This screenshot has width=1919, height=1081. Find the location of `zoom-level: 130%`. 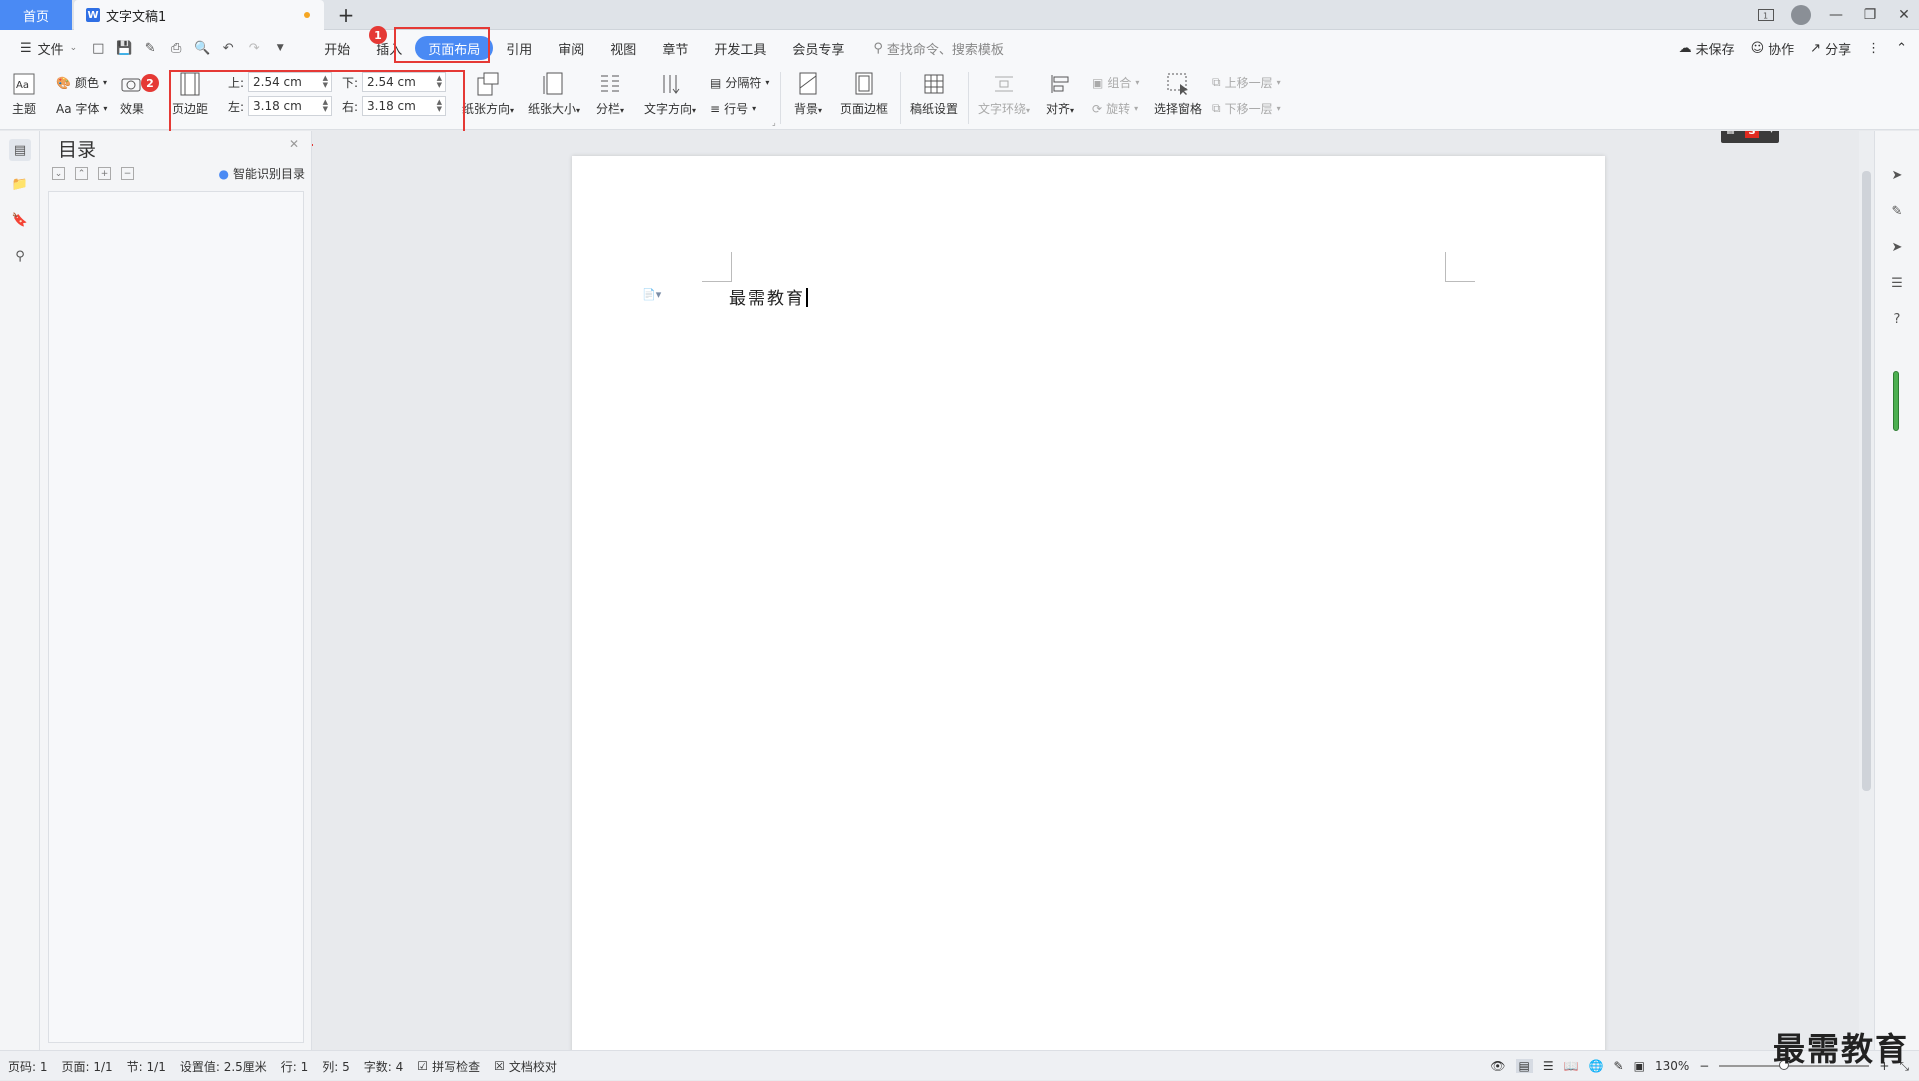

zoom-level: 130% is located at coordinates (1672, 1066).